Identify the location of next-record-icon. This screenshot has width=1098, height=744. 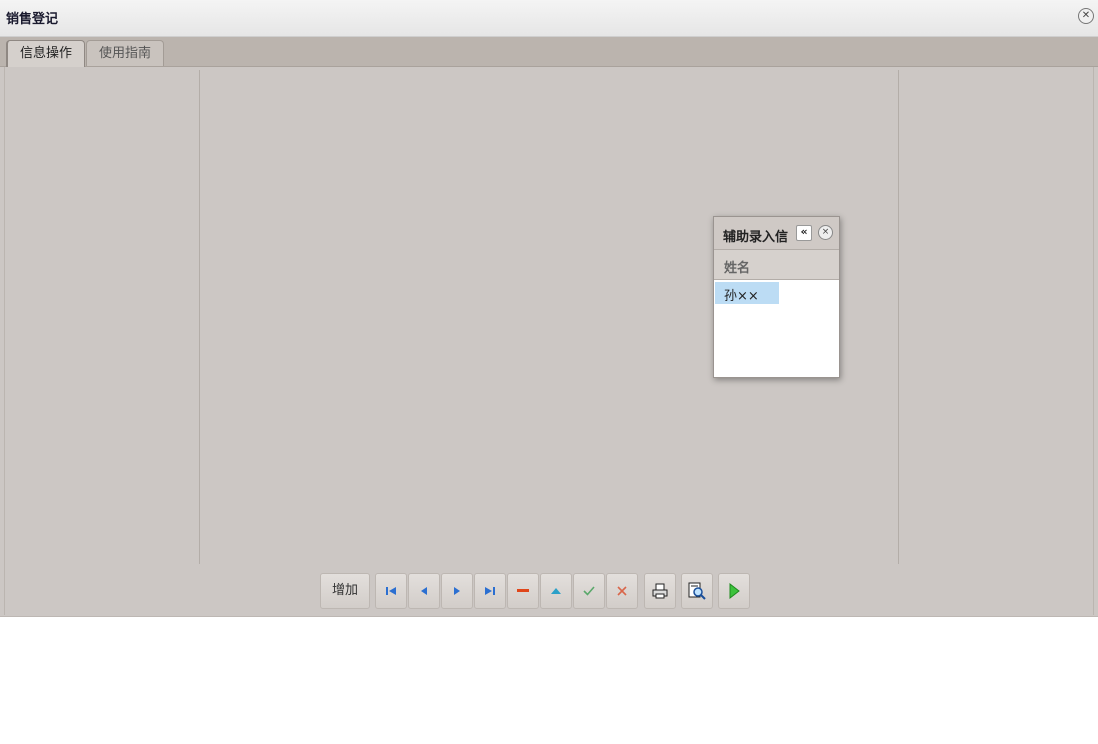
(457, 591).